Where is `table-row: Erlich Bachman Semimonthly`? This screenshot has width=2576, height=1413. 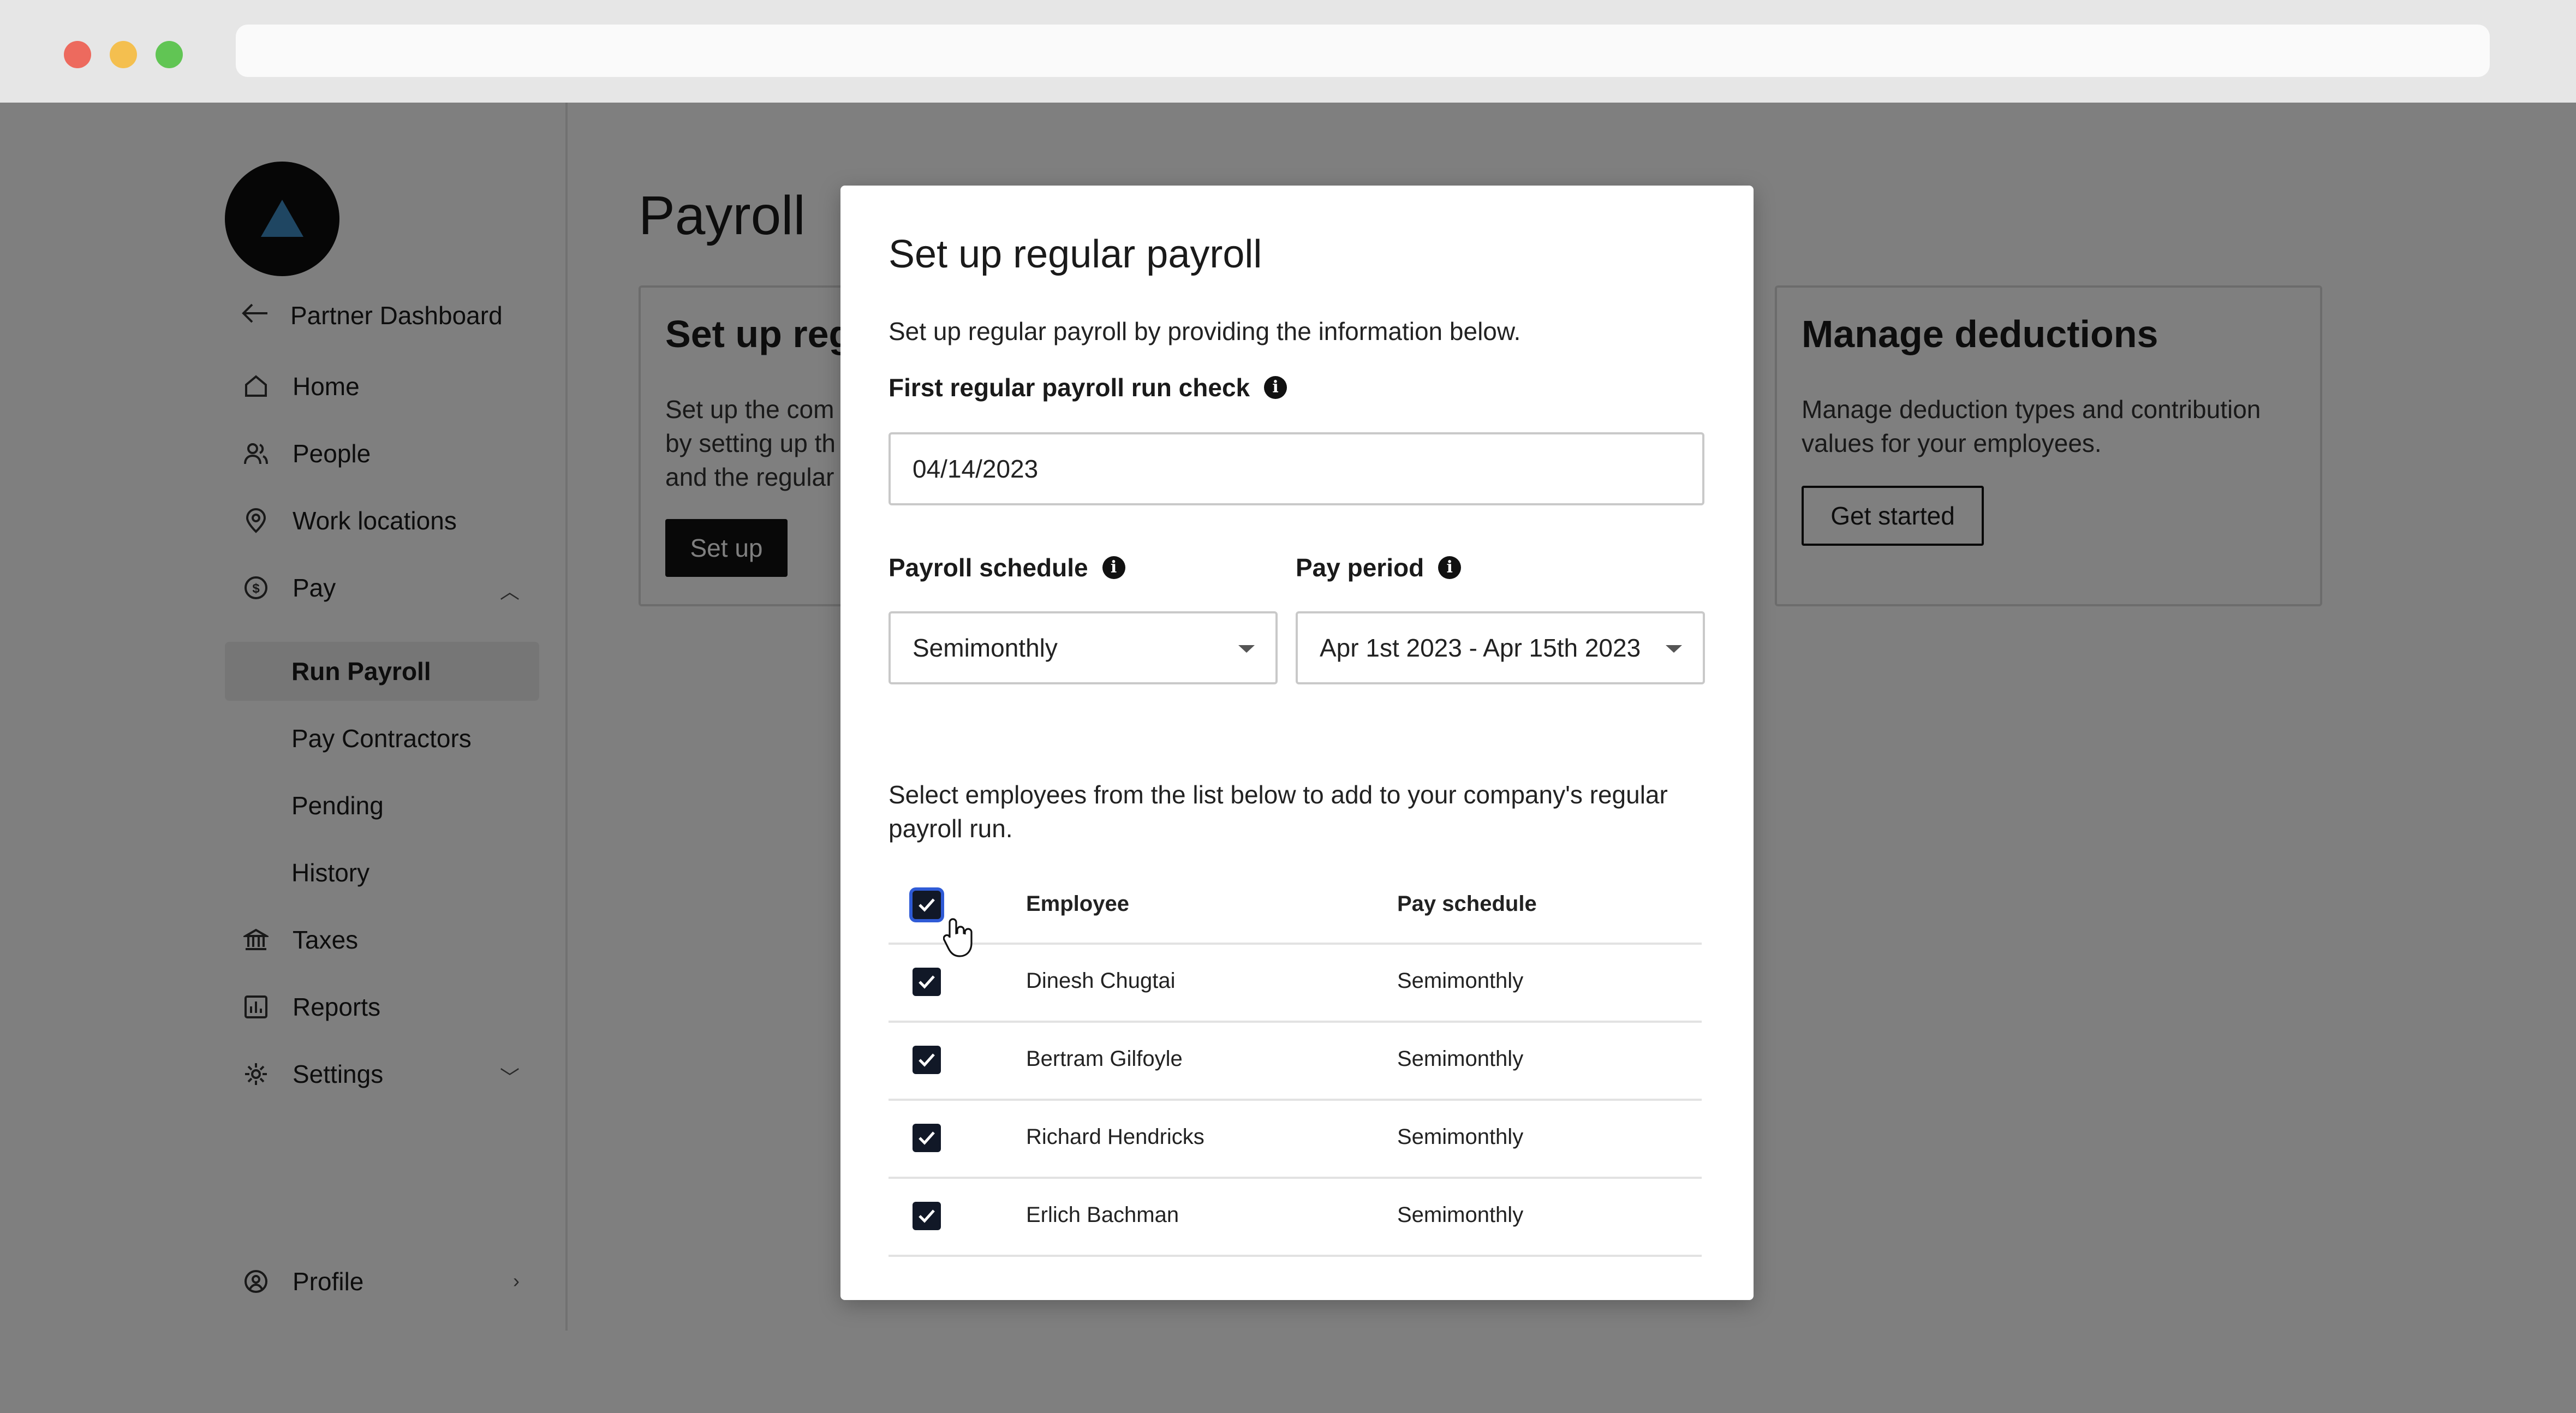 table-row: Erlich Bachman Semimonthly is located at coordinates (1295, 1218).